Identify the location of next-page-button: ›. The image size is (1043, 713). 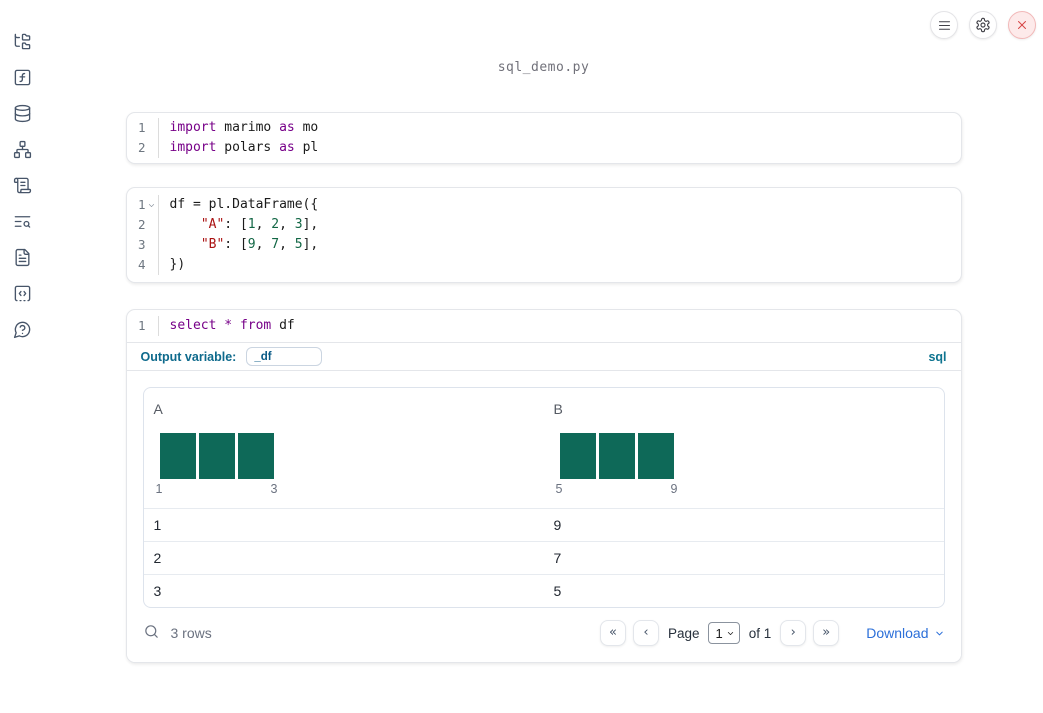
(793, 633).